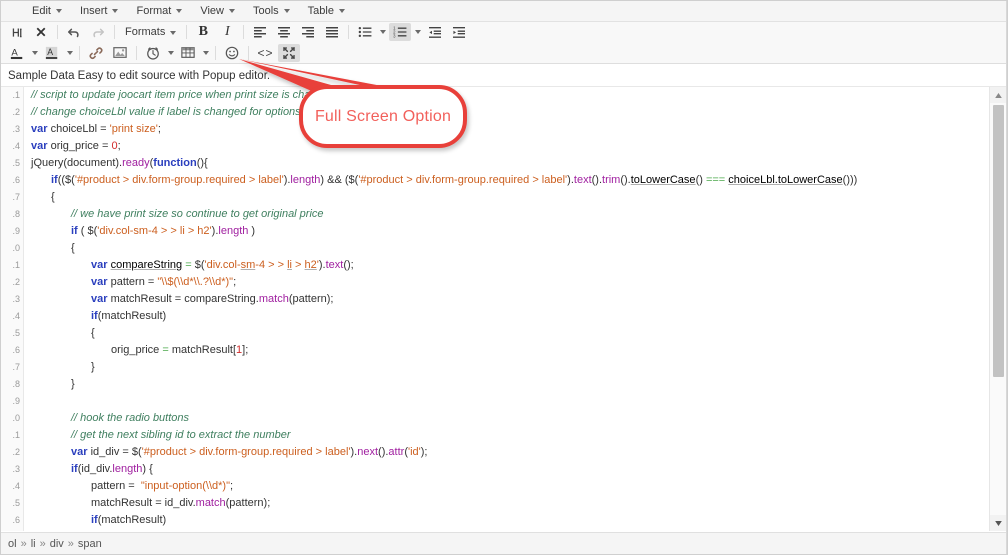  Describe the element at coordinates (34, 53) in the screenshot. I see `text-color-dropdown` at that location.